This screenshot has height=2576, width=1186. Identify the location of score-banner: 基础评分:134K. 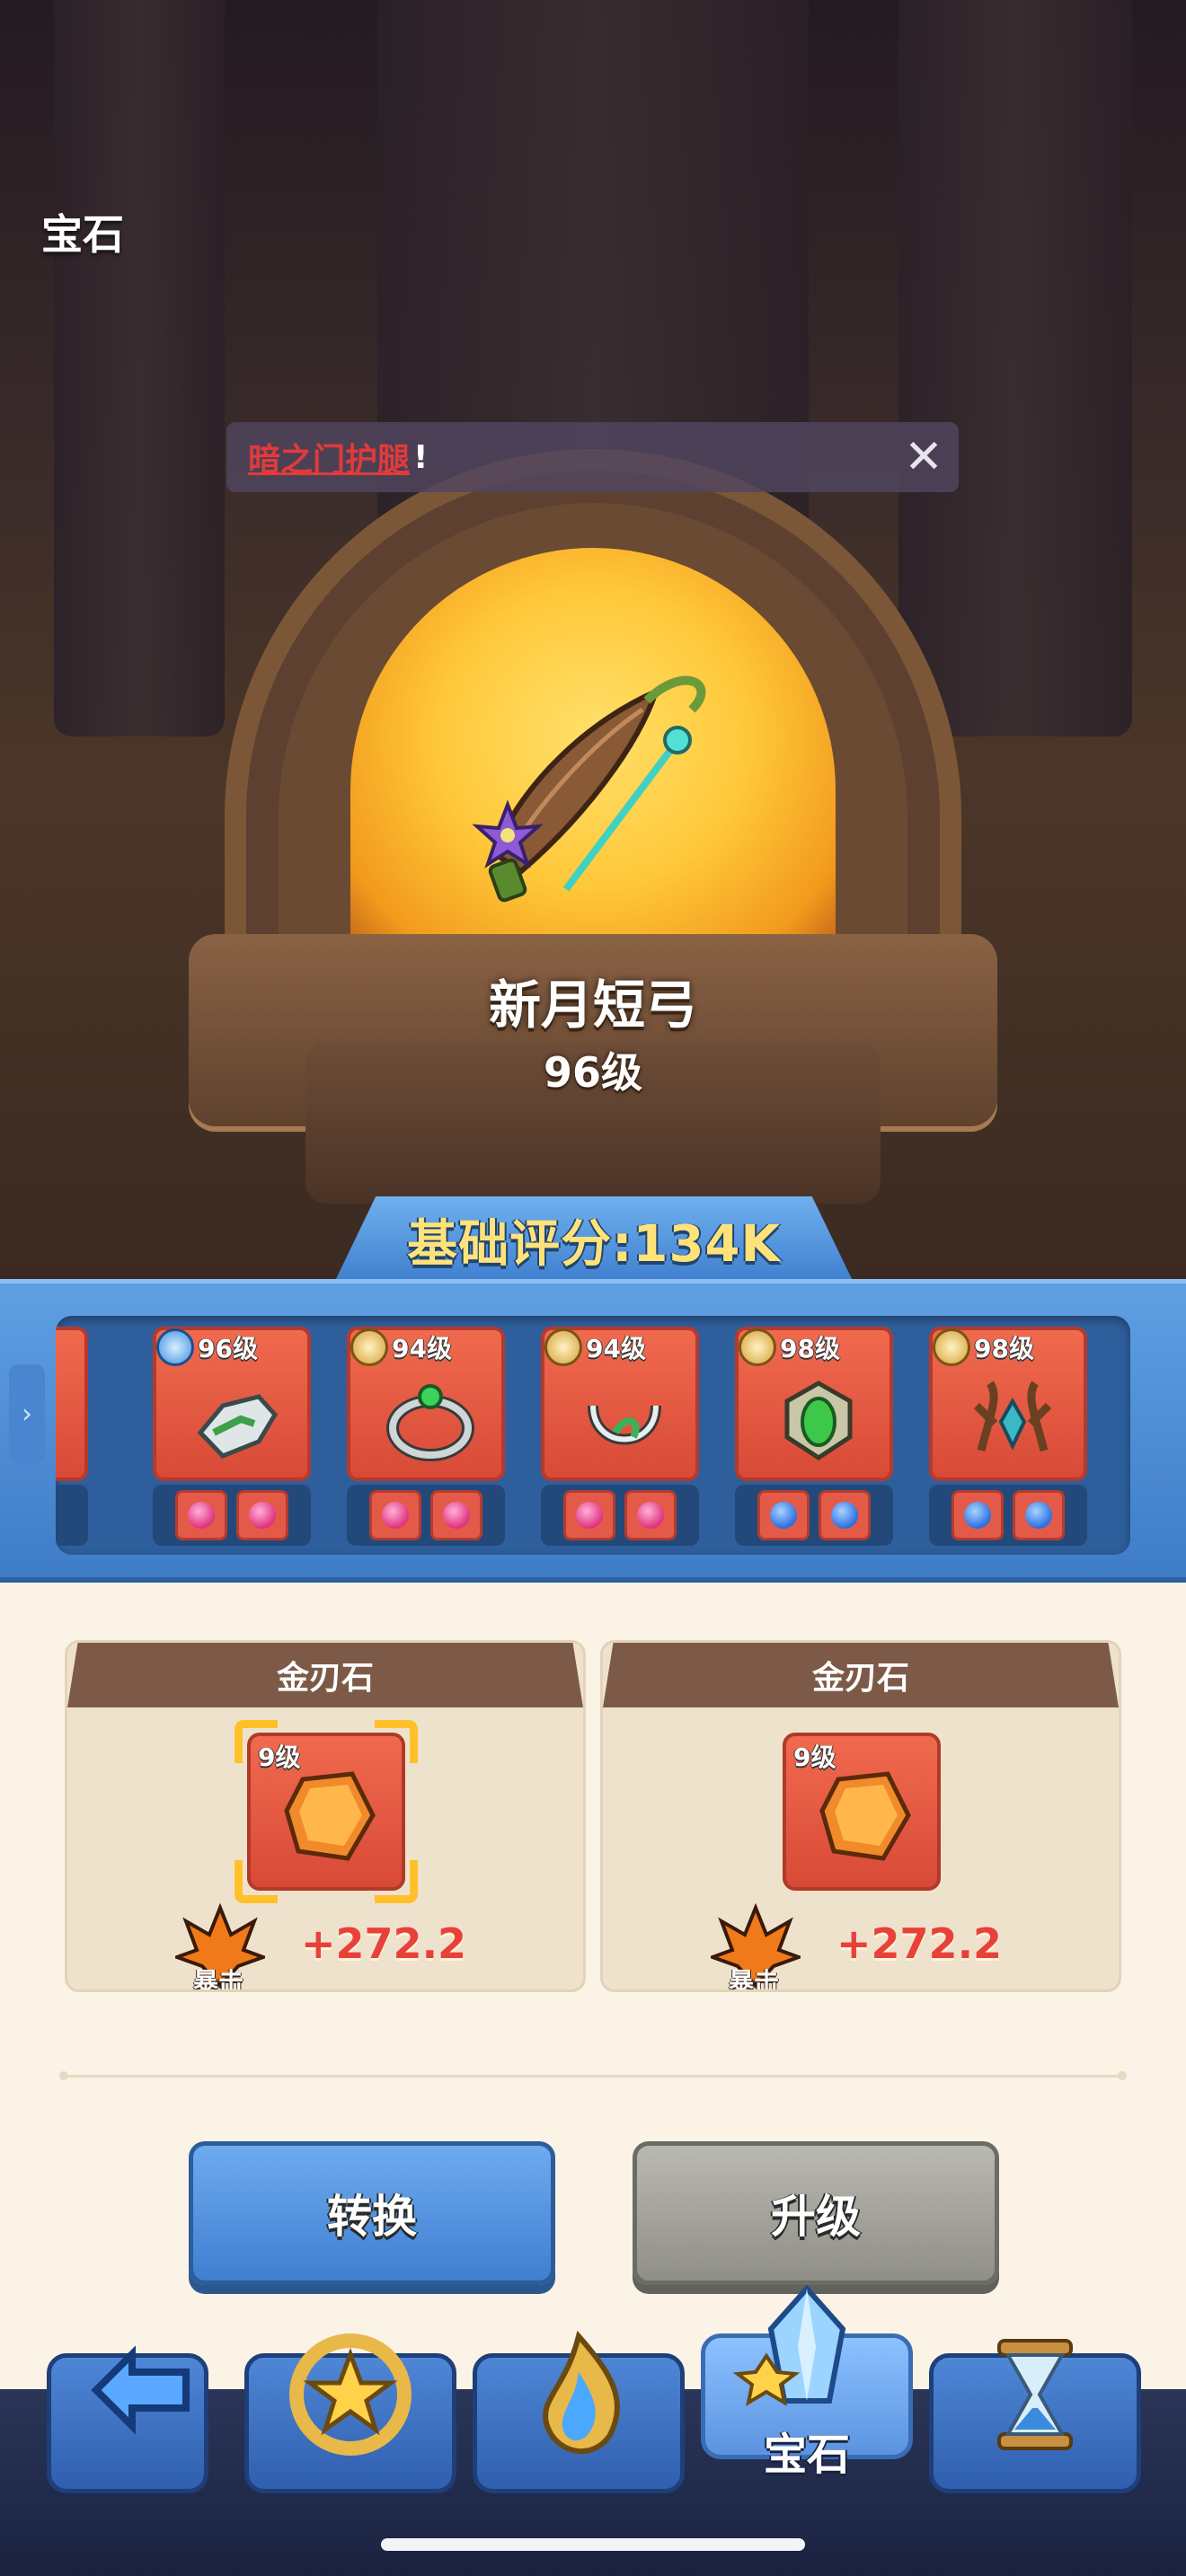
(594, 1239).